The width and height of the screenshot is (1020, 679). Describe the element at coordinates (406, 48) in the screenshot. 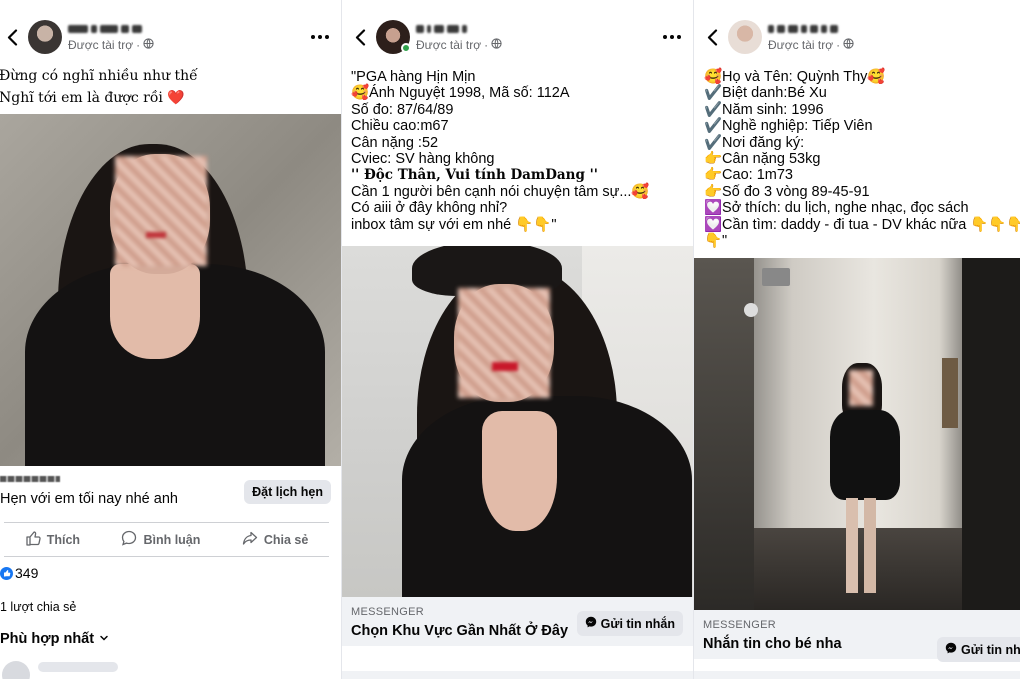

I see `online-status-indicator` at that location.